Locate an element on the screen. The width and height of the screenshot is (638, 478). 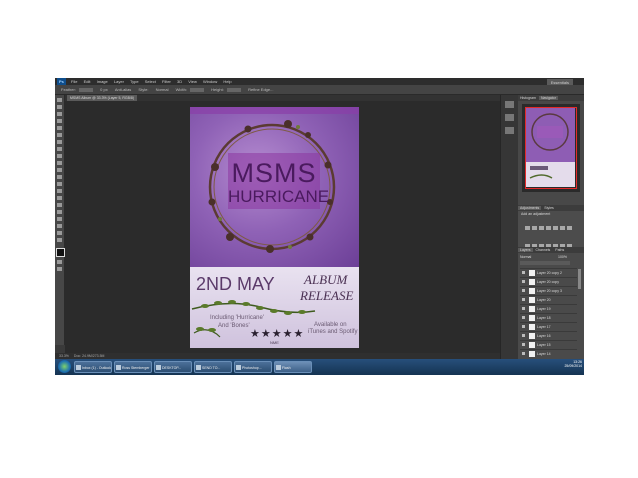
tab-styles: Styles is located at coordinates (549, 208).